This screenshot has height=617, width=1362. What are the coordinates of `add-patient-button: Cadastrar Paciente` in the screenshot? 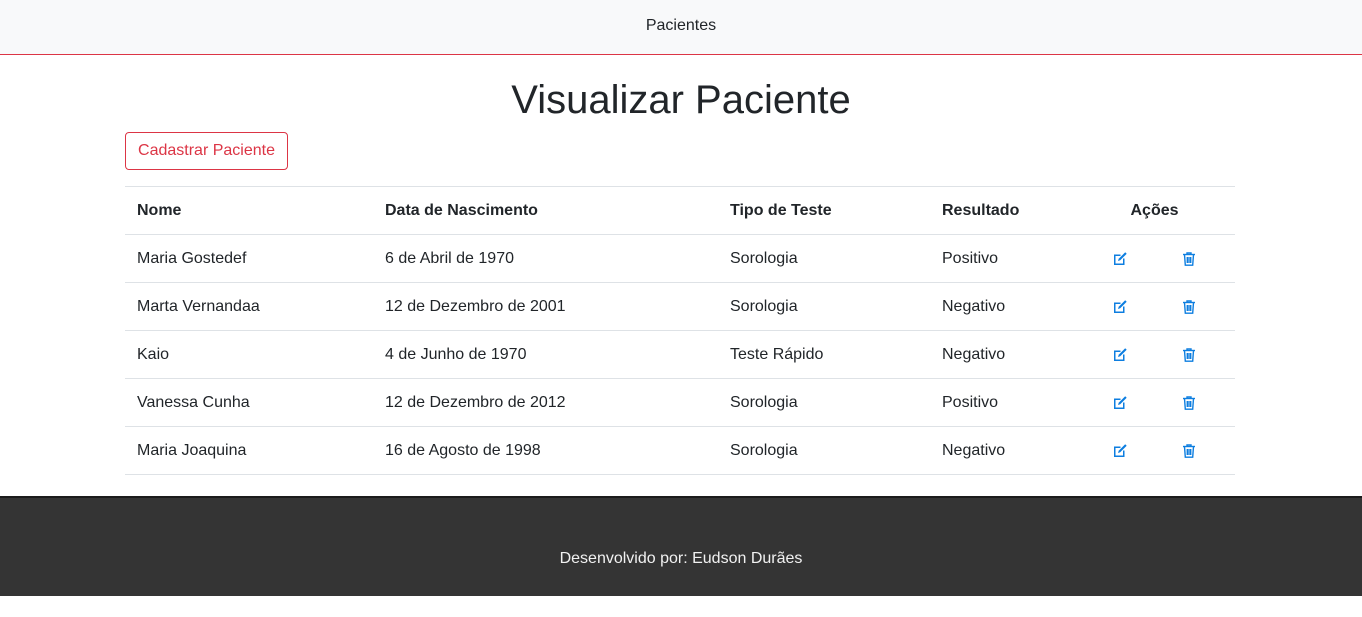 It's located at (206, 151).